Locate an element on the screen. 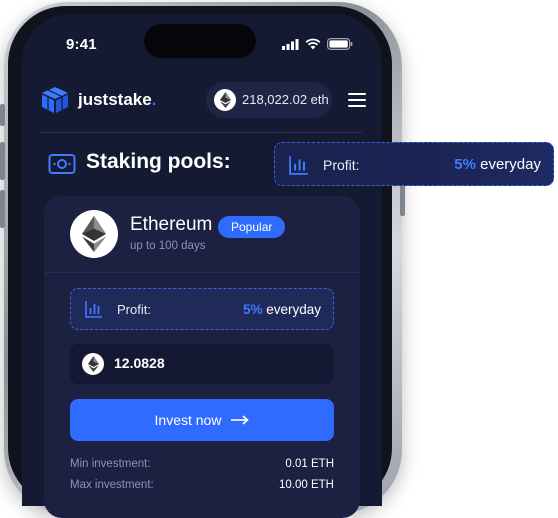 Image resolution: width=558 pixels, height=518 pixels. callout-value: 5% everyday is located at coordinates (497, 164).